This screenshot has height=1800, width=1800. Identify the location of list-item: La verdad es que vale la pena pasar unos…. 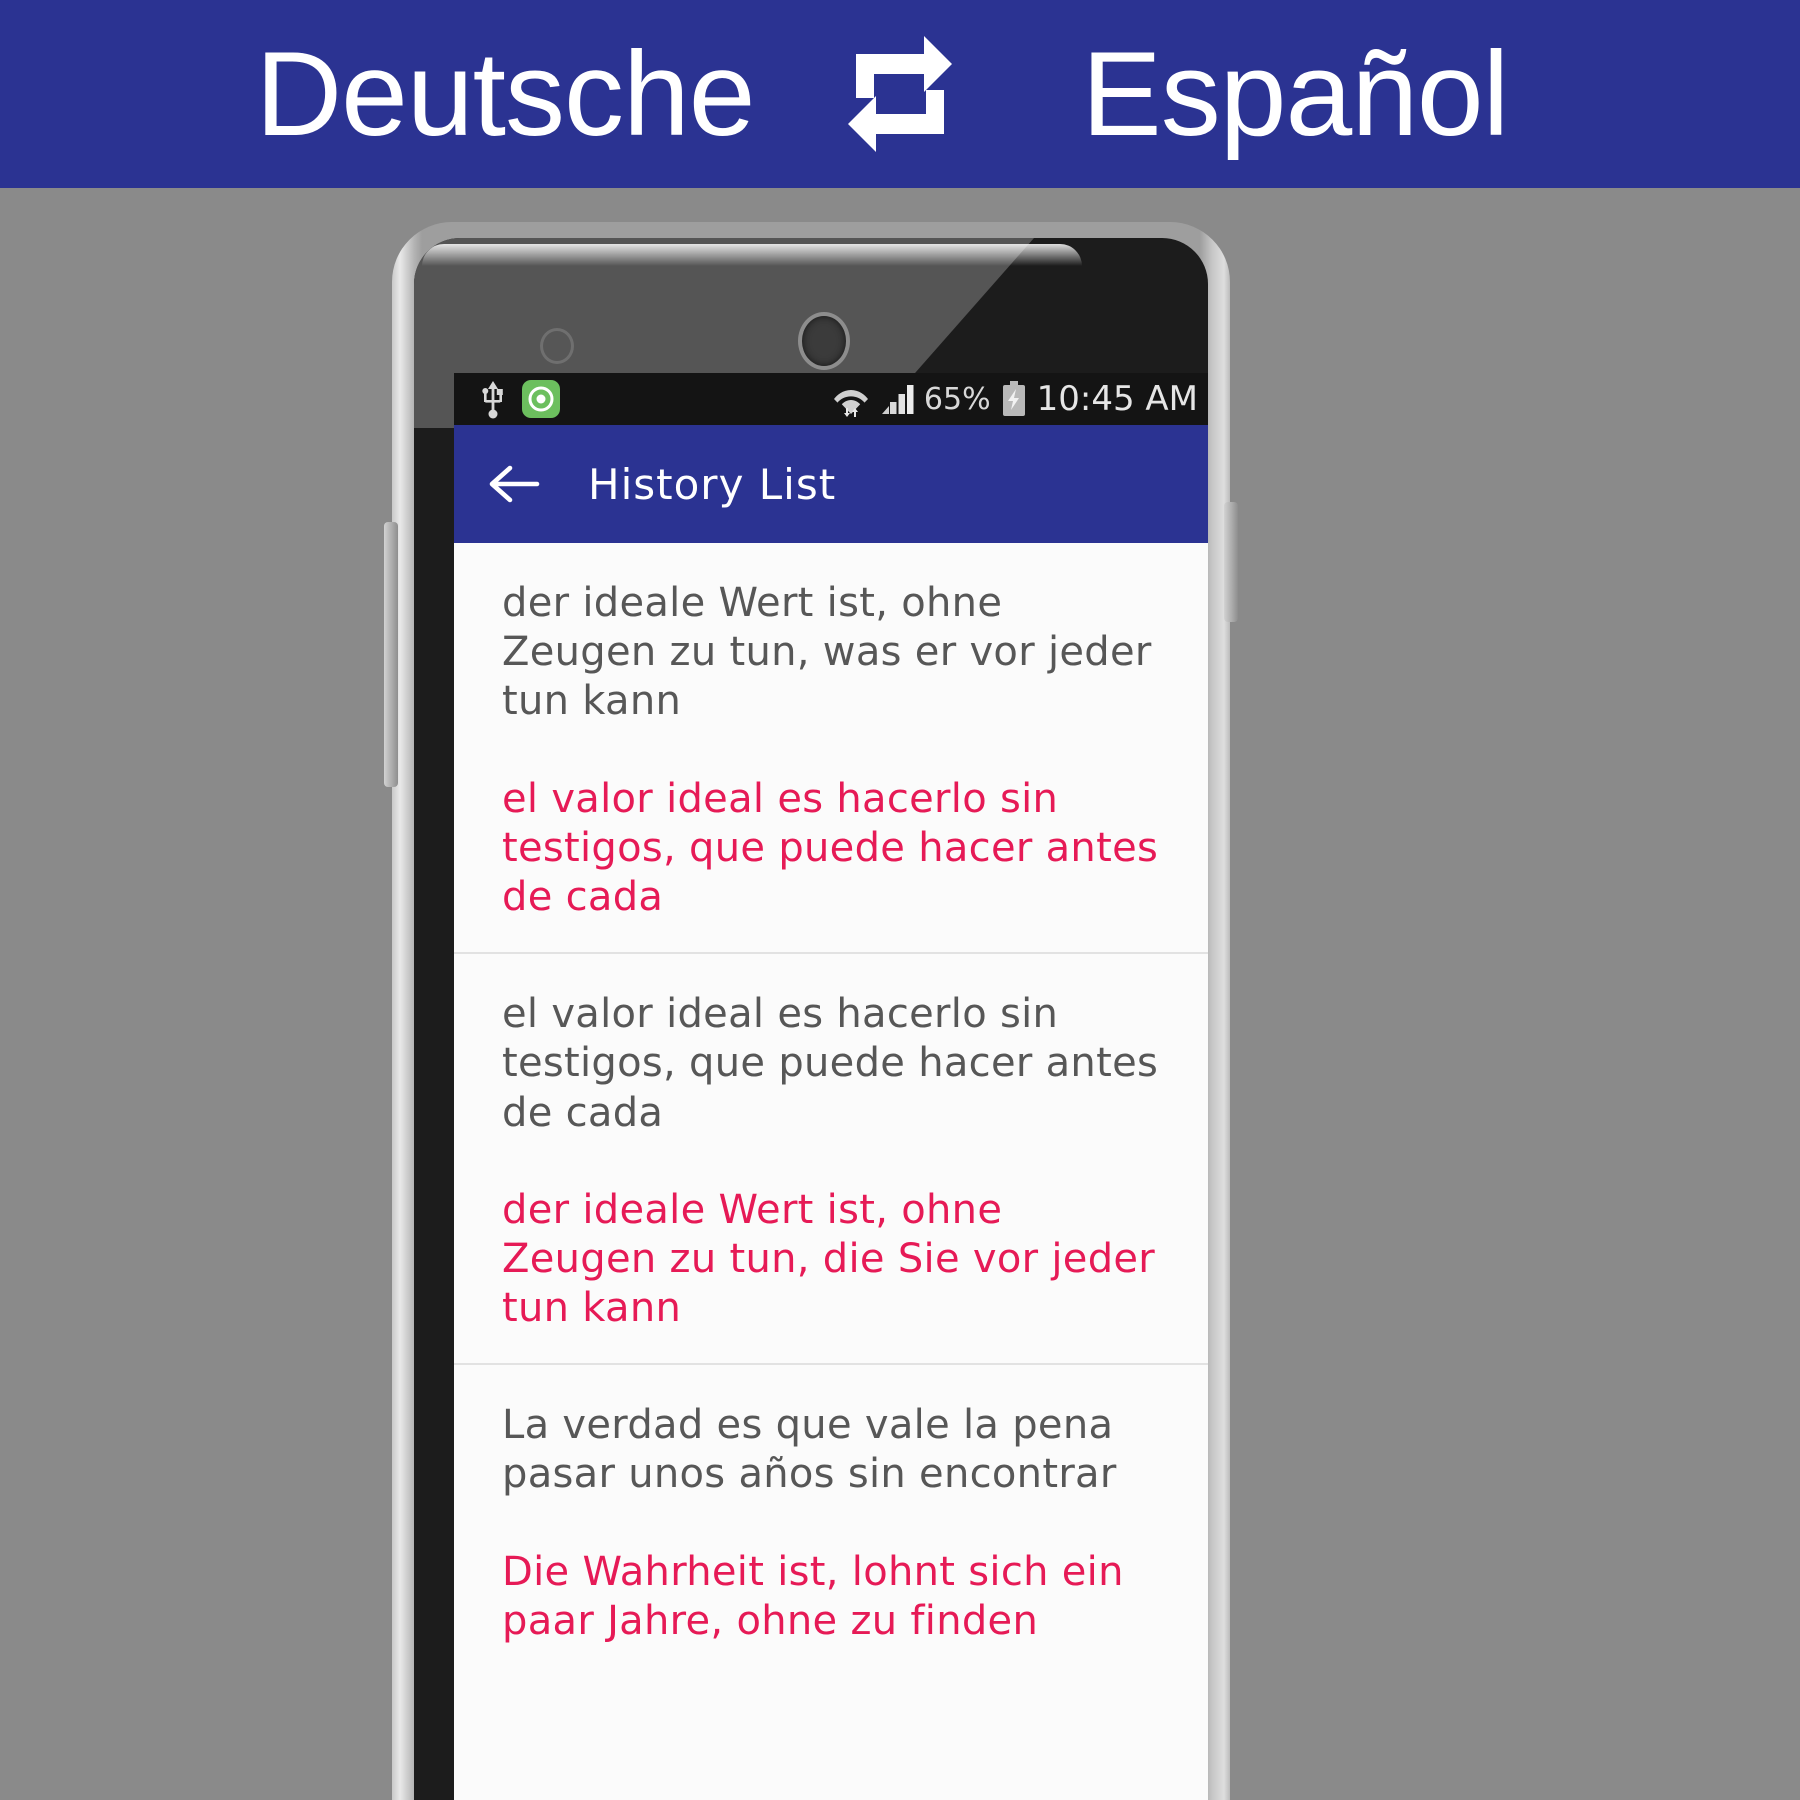
(831, 1520).